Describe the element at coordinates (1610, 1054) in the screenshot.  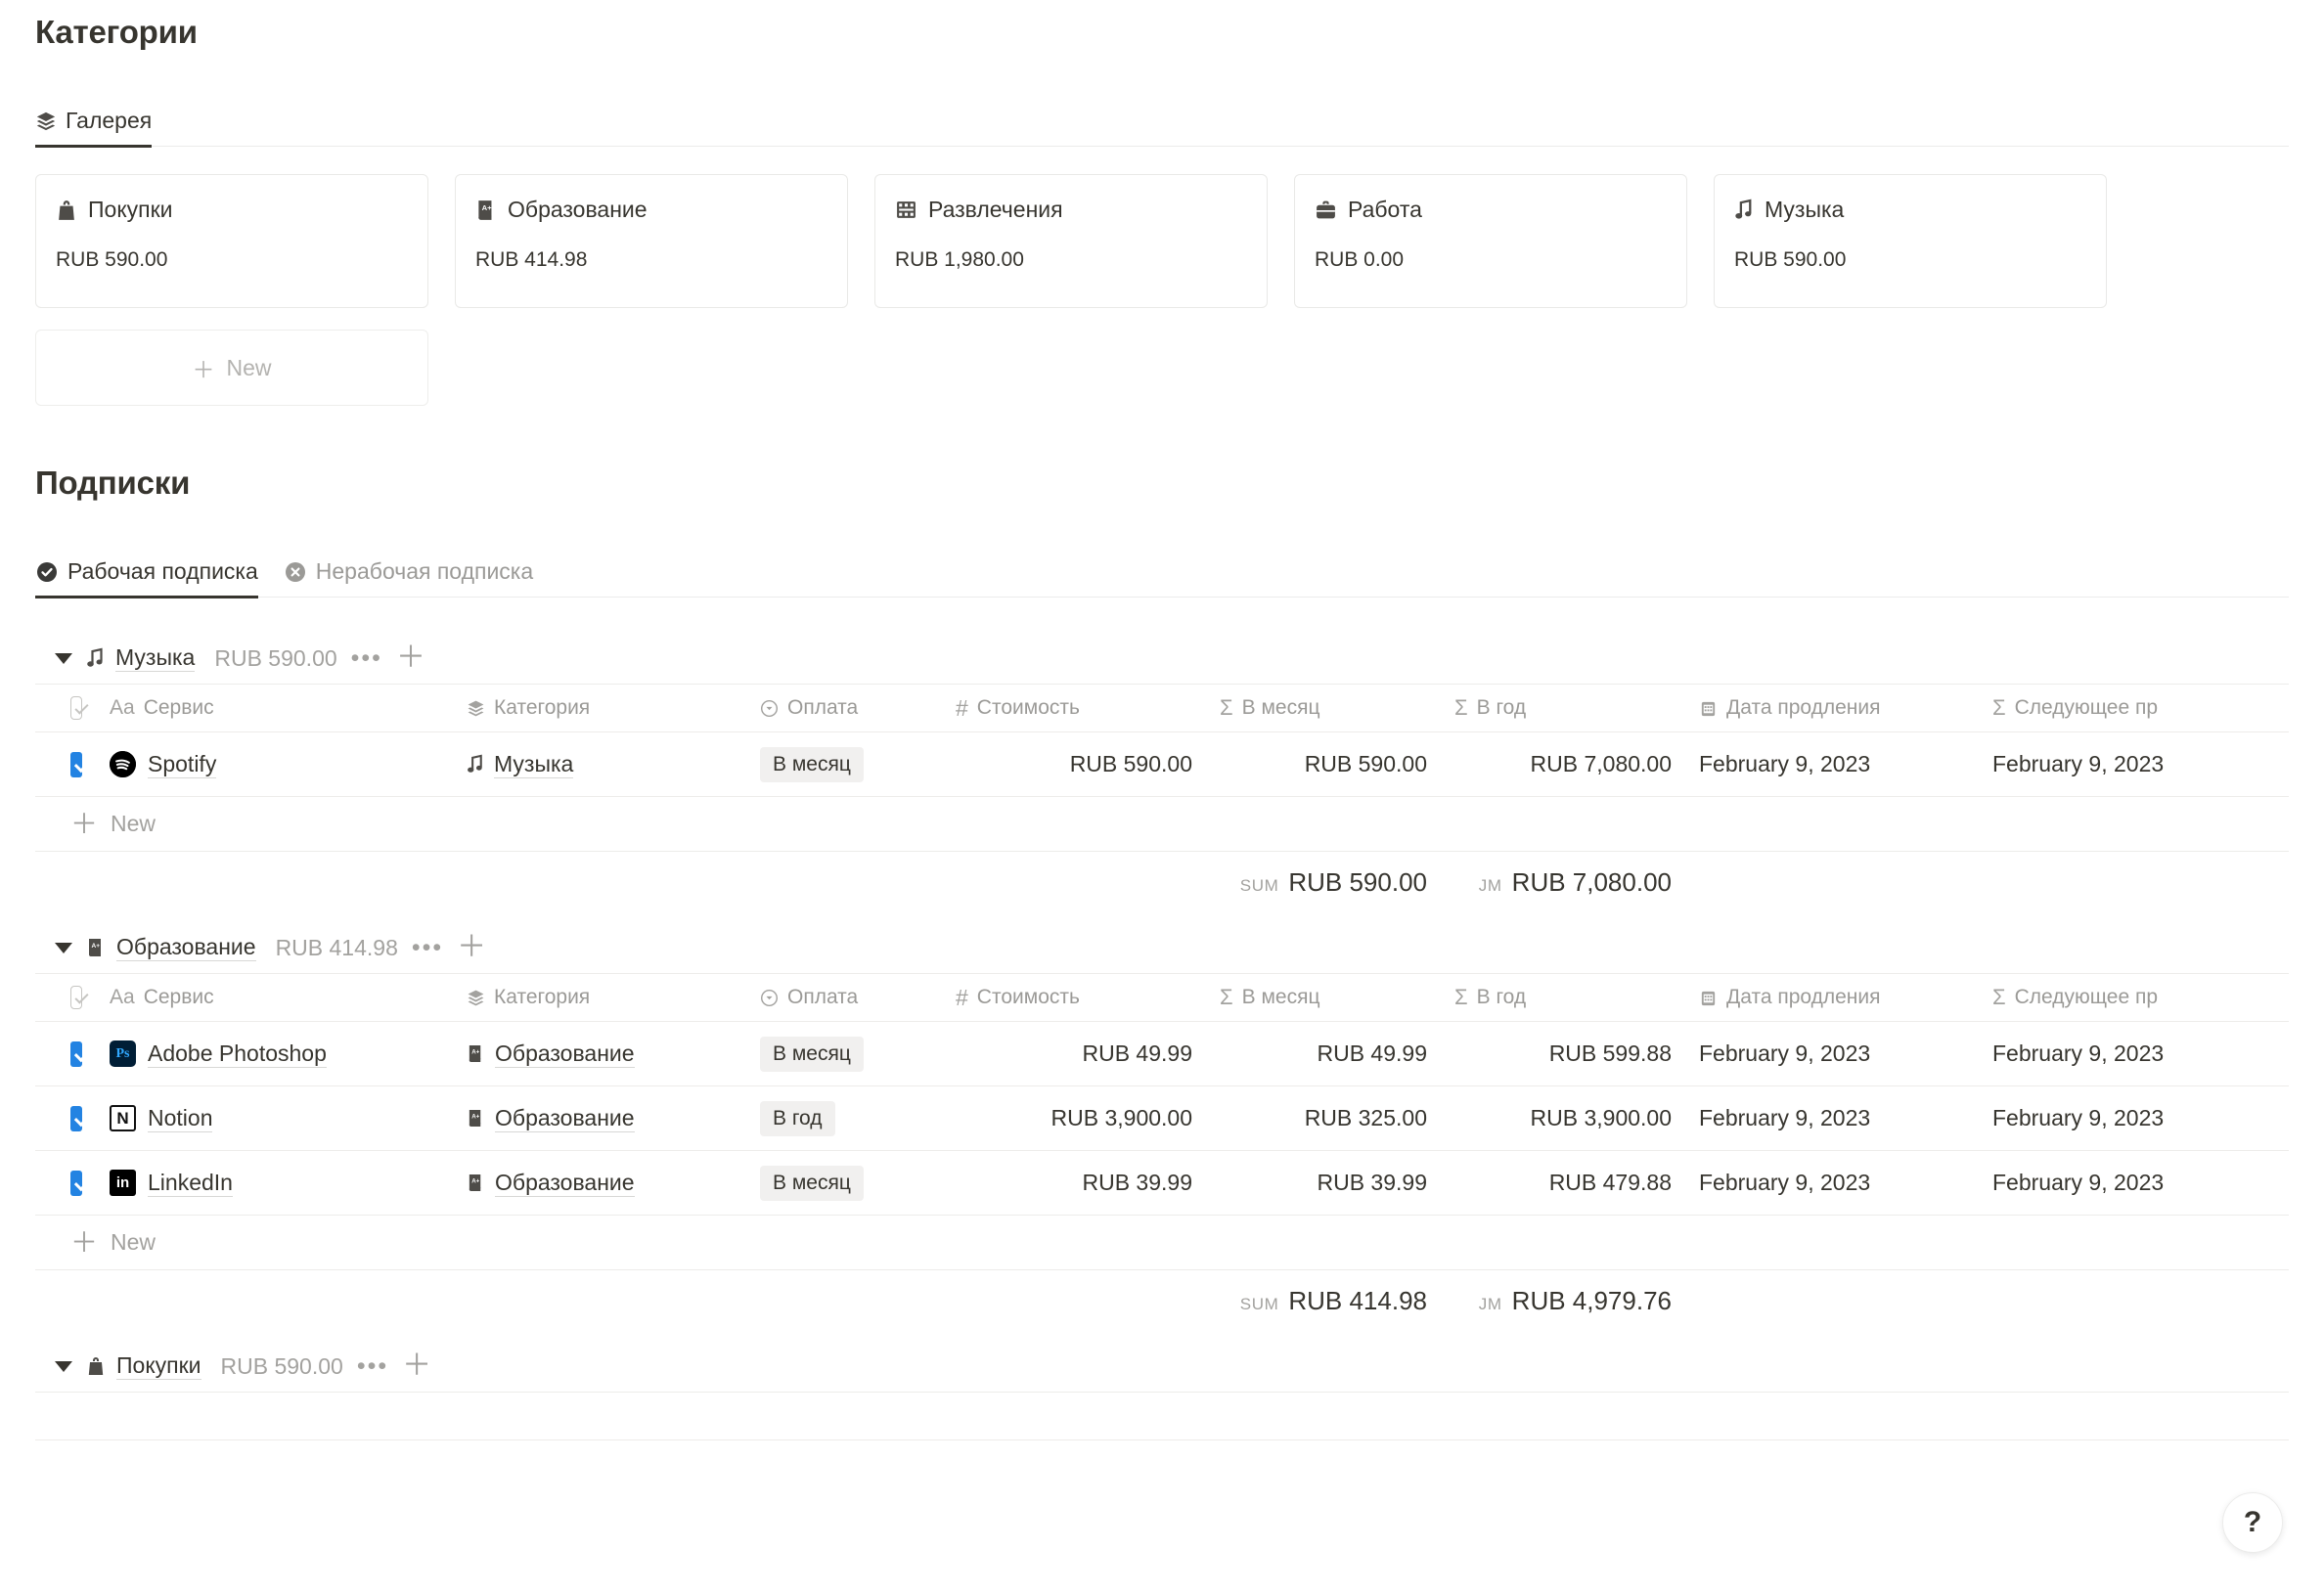
I see `per-year-value: RUB 599.88` at that location.